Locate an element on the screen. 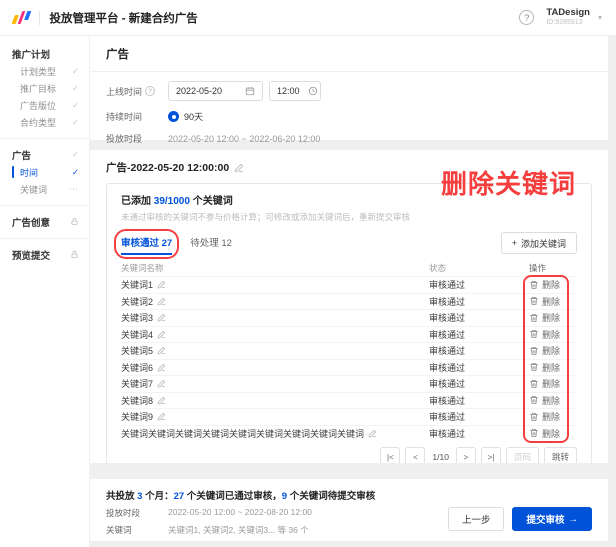 This screenshot has width=616, height=547. table-row: 关键词4 审核通过 删除 is located at coordinates (349, 334).